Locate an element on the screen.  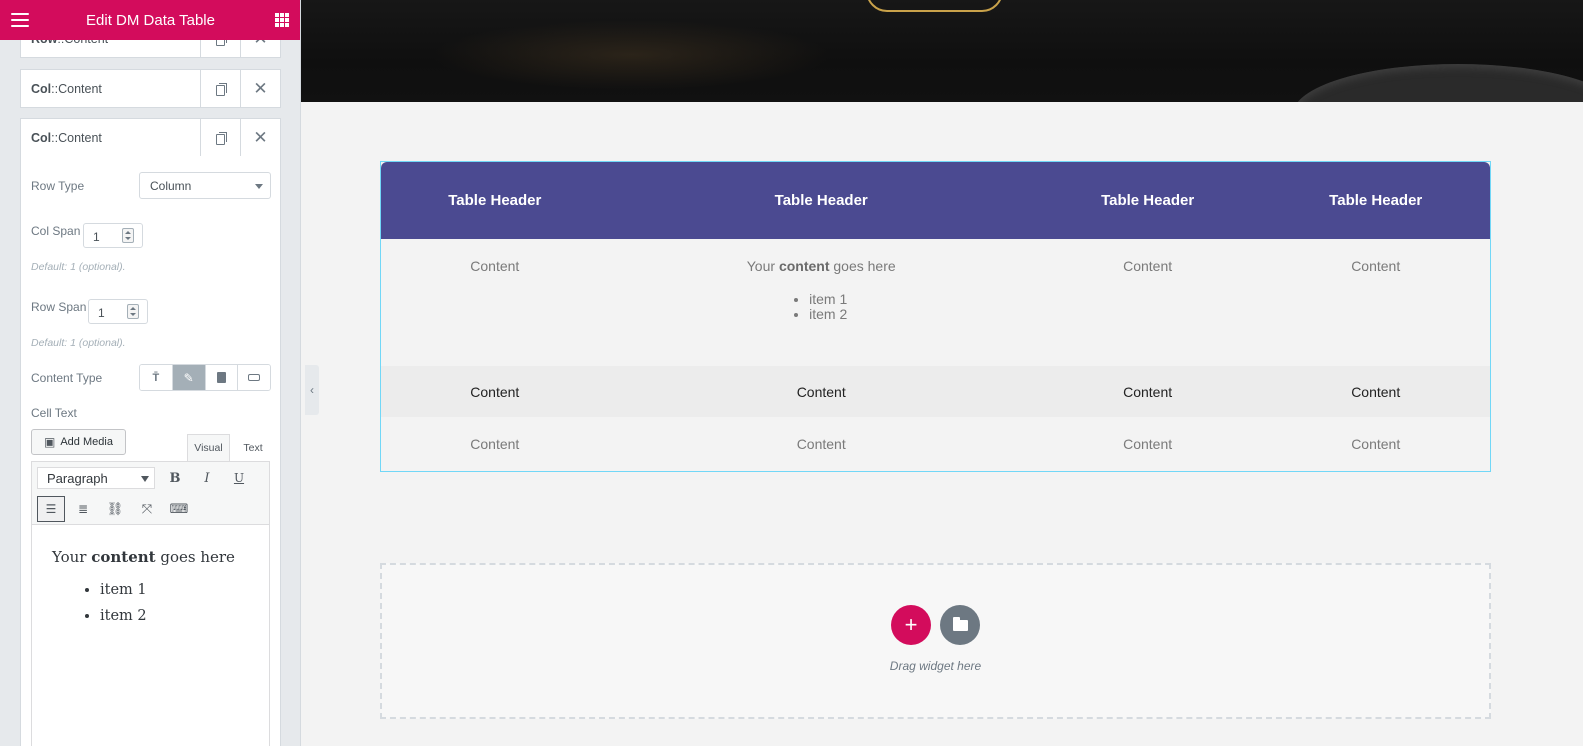
panel-header: Edit DM Data Table is located at coordinates (150, 20).